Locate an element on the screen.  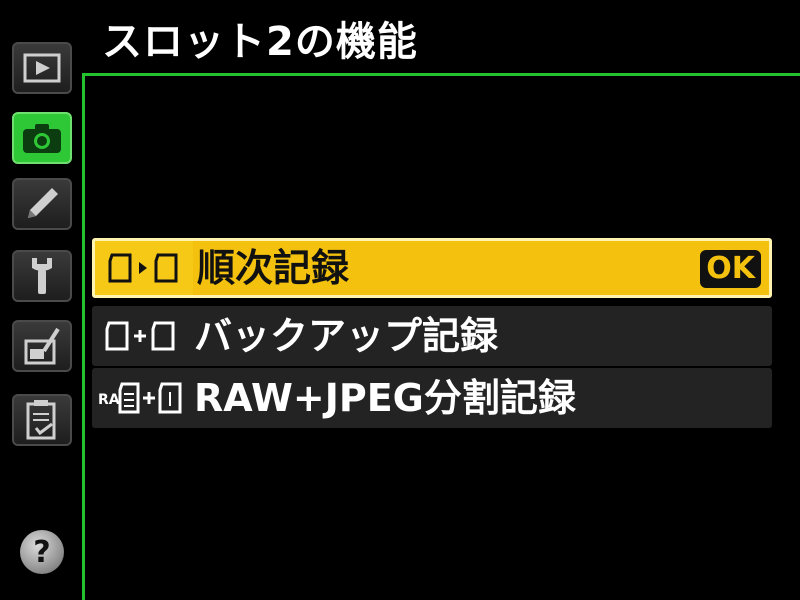
menu-item-label: 順次記録 is located at coordinates (273, 268).